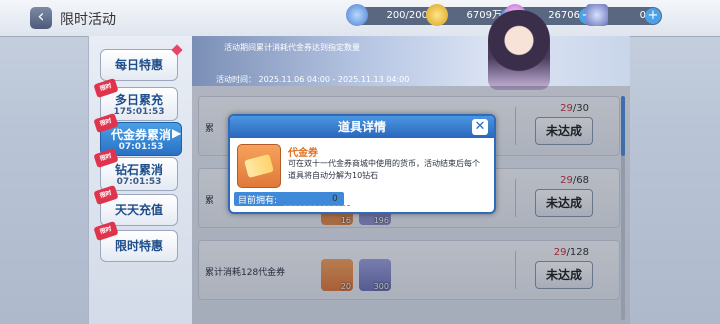 The width and height of the screenshot is (720, 324). I want to click on dialog-title: 道具详情, so click(362, 127).